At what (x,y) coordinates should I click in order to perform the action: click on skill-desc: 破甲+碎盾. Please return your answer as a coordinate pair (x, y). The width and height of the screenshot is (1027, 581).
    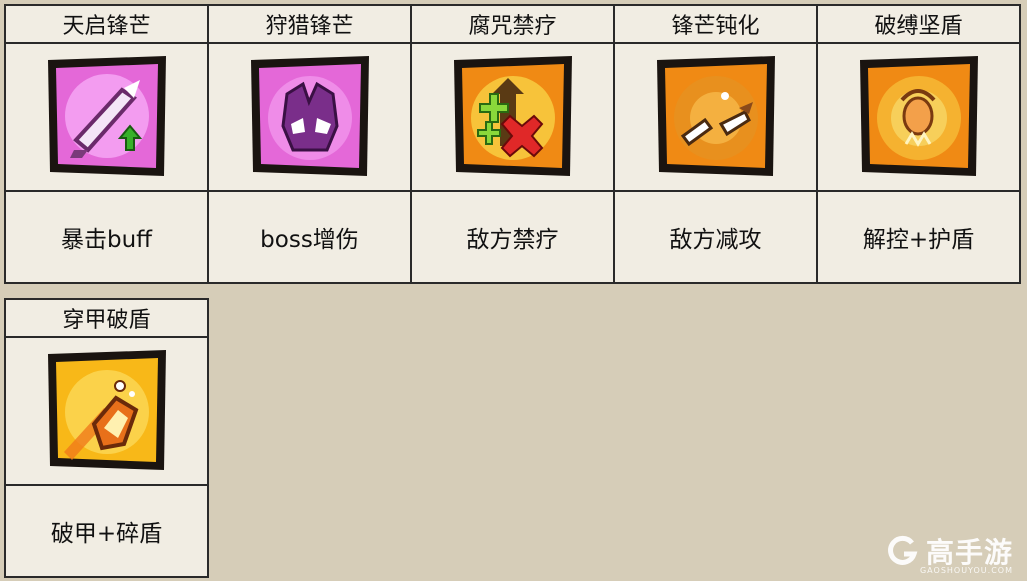
    Looking at the image, I should click on (106, 531).